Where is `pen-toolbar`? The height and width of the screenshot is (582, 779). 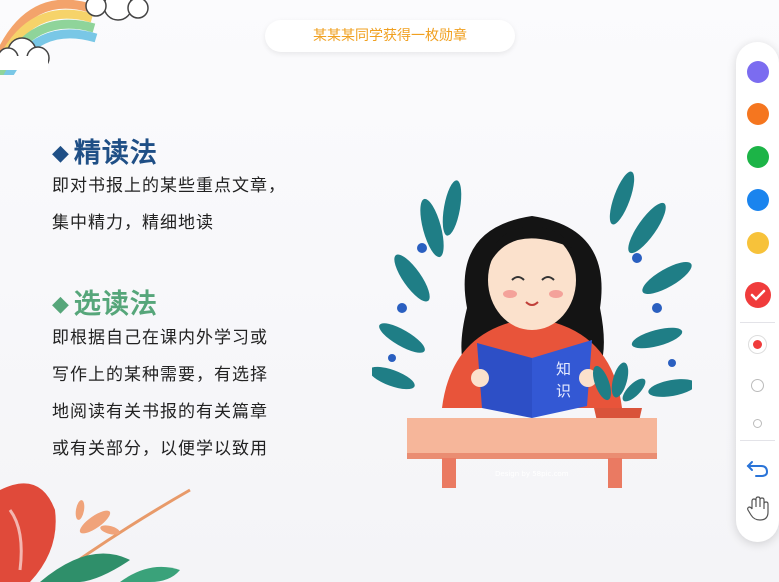 pen-toolbar is located at coordinates (757, 292).